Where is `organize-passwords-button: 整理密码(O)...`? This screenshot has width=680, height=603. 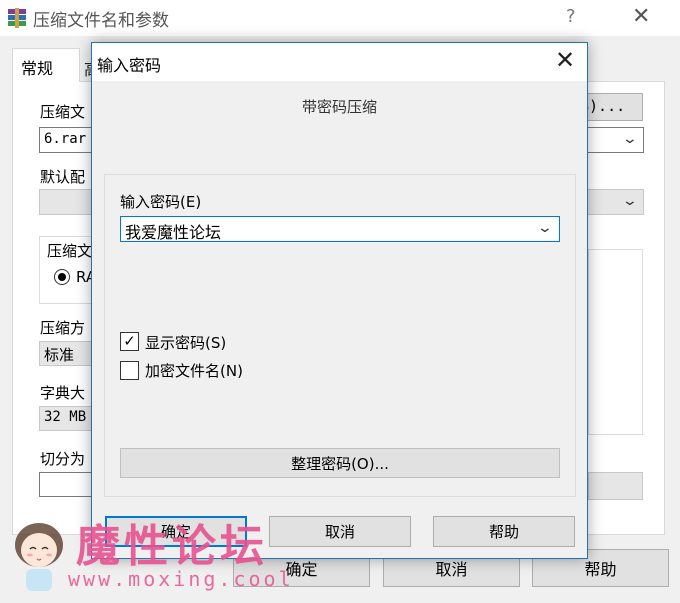 organize-passwords-button: 整理密码(O)... is located at coordinates (340, 463).